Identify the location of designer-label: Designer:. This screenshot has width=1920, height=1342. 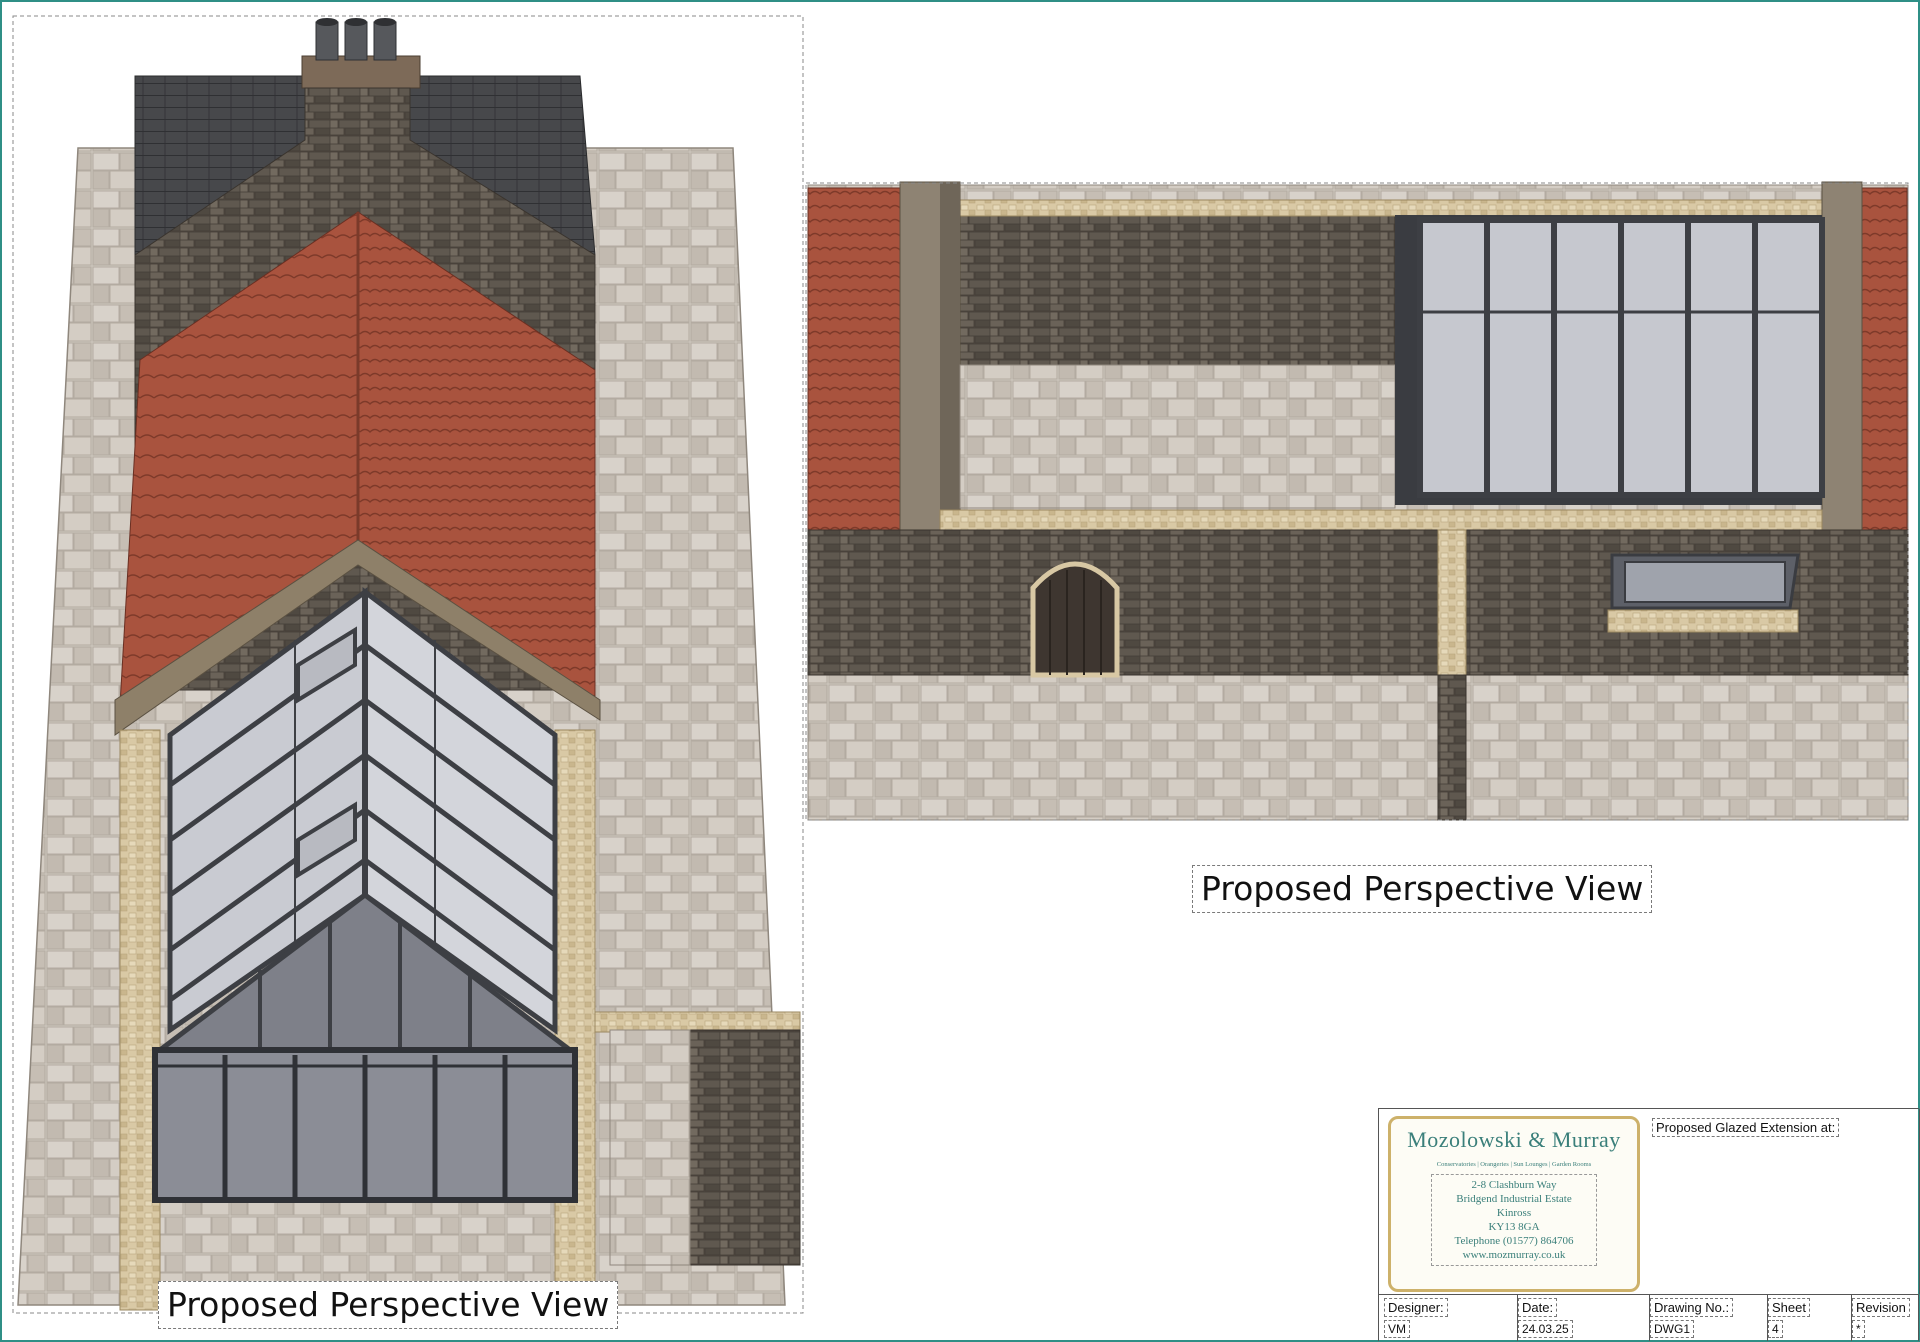
(1416, 1307).